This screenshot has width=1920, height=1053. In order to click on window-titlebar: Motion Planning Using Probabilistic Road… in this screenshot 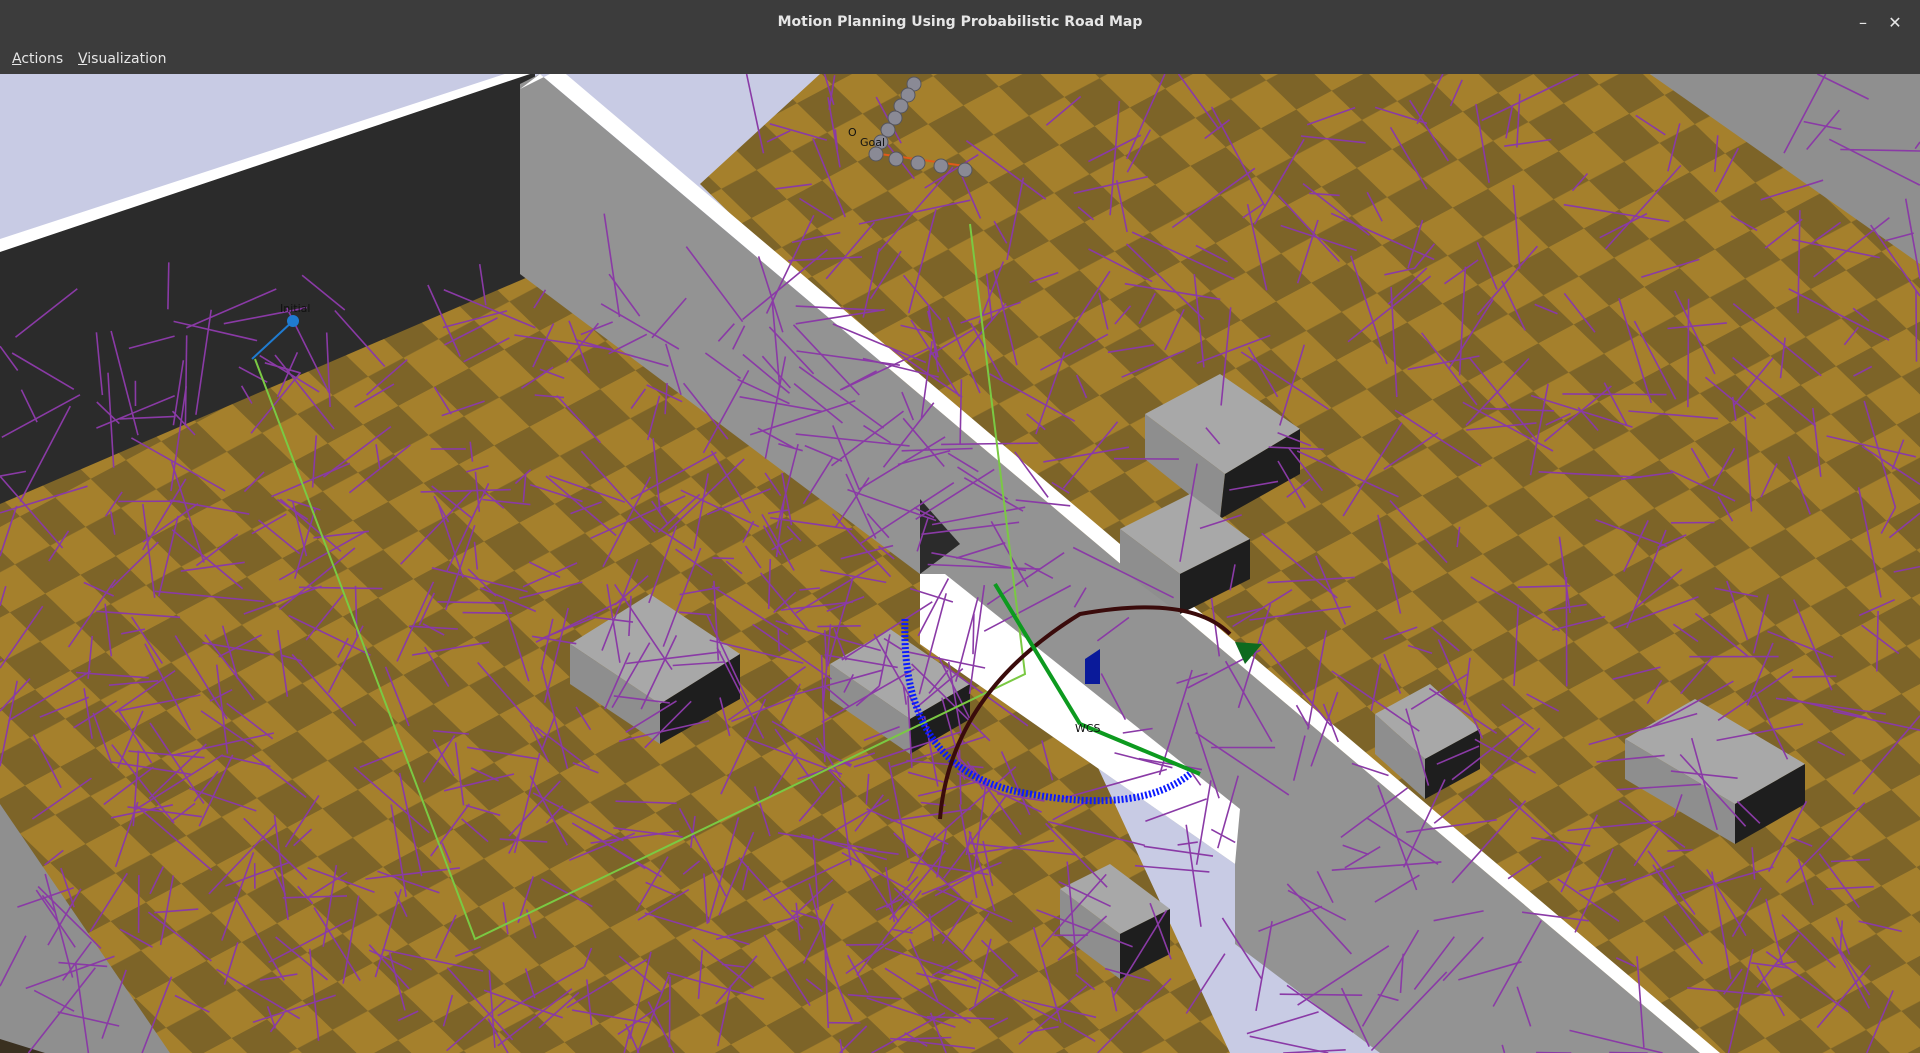, I will do `click(960, 23)`.